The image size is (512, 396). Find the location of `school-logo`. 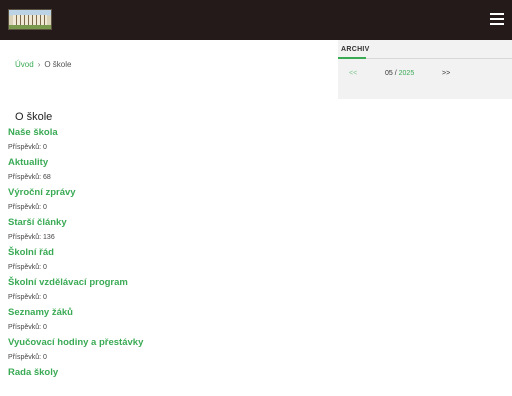

school-logo is located at coordinates (30, 19).